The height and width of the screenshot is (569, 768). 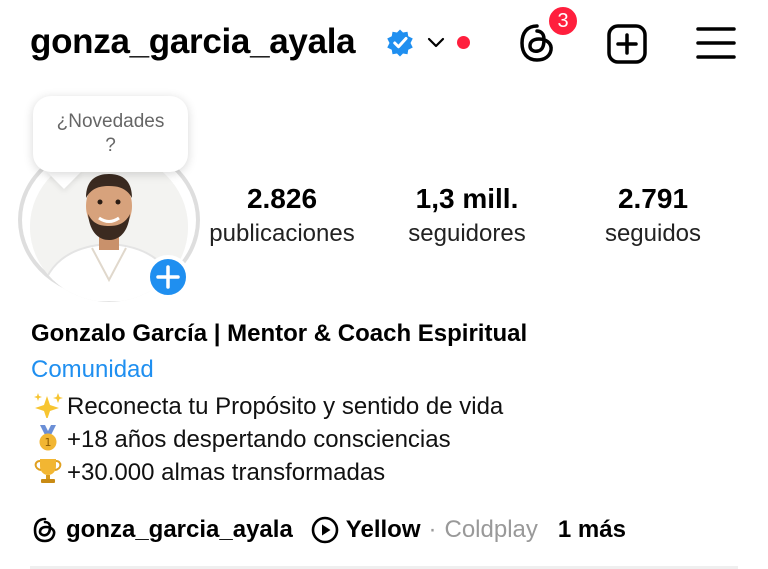 I want to click on medal-icon: 1, so click(x=48, y=438).